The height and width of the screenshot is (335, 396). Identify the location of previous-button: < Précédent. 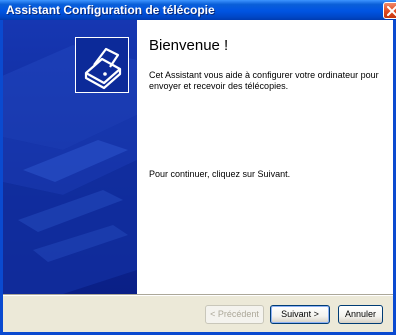
(234, 314).